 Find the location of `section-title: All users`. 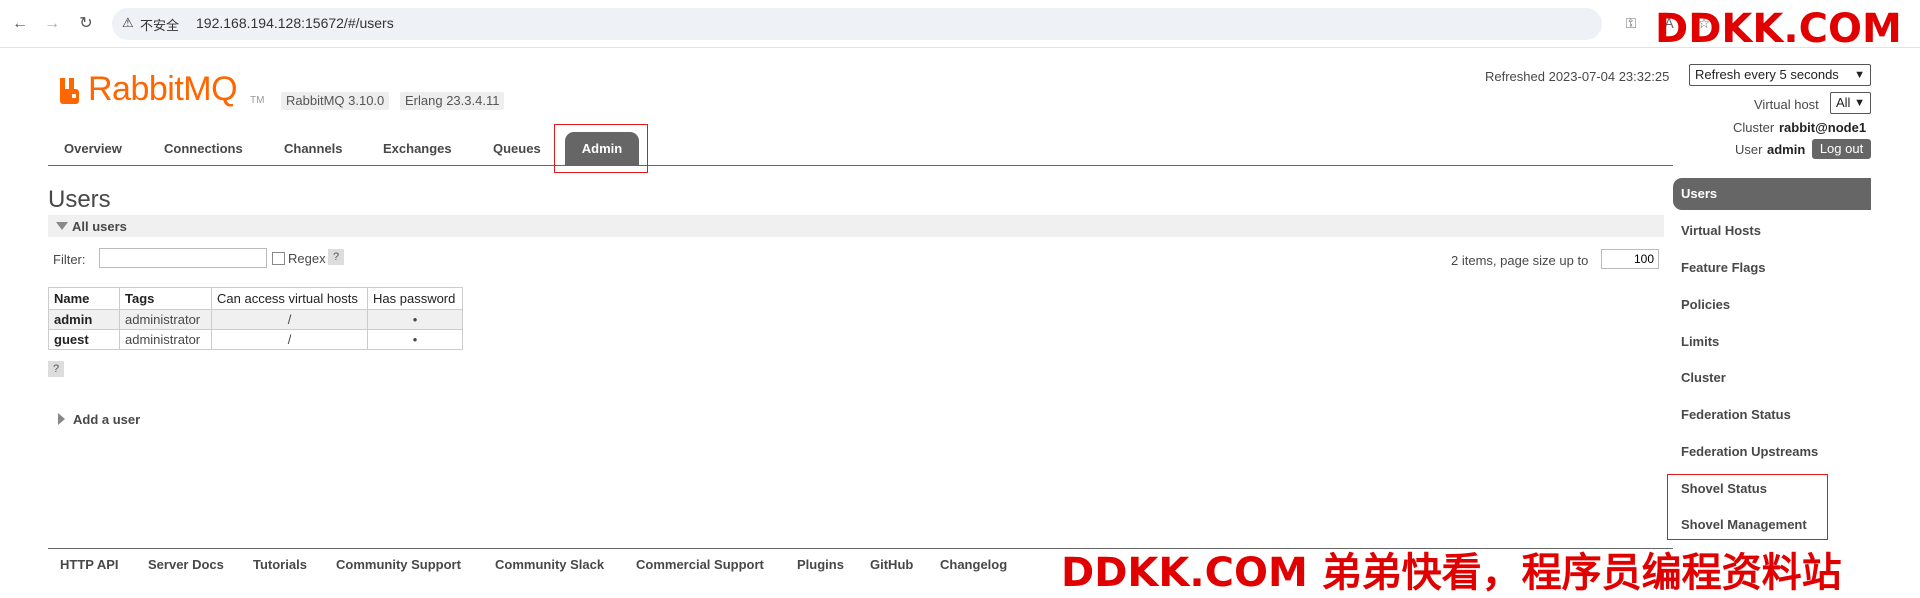

section-title: All users is located at coordinates (99, 226).